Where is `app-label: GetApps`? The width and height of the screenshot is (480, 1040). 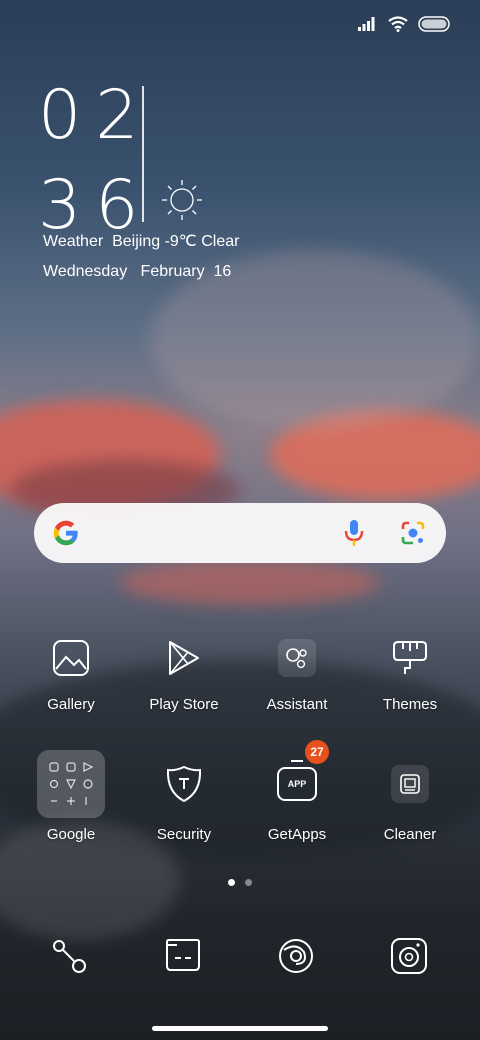 app-label: GetApps is located at coordinates (297, 834).